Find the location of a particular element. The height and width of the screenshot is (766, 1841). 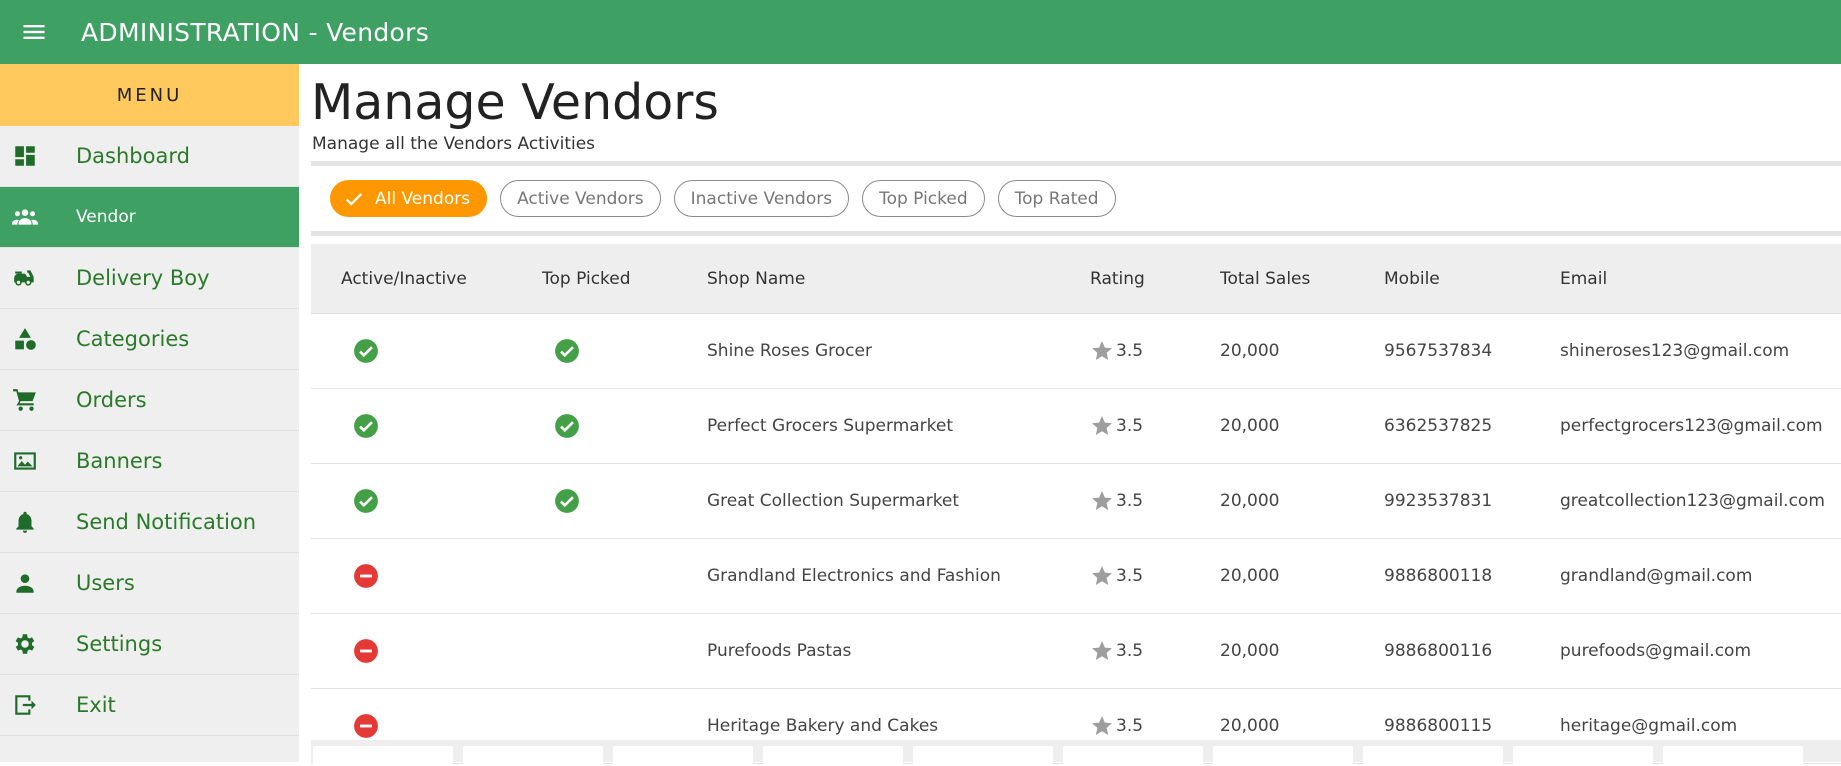

sidebar-item-categories: Categories is located at coordinates (149, 339).